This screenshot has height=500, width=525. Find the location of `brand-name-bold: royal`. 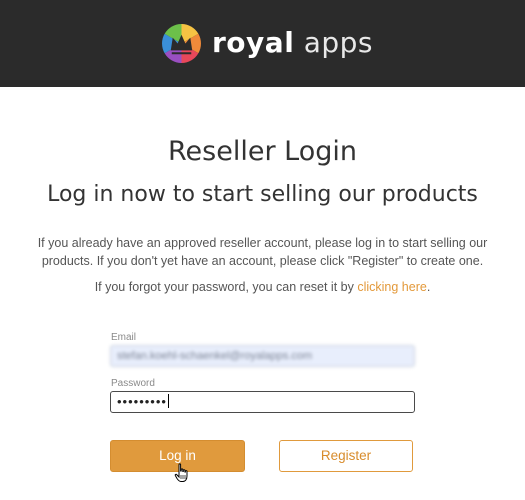

brand-name-bold: royal is located at coordinates (253, 42).